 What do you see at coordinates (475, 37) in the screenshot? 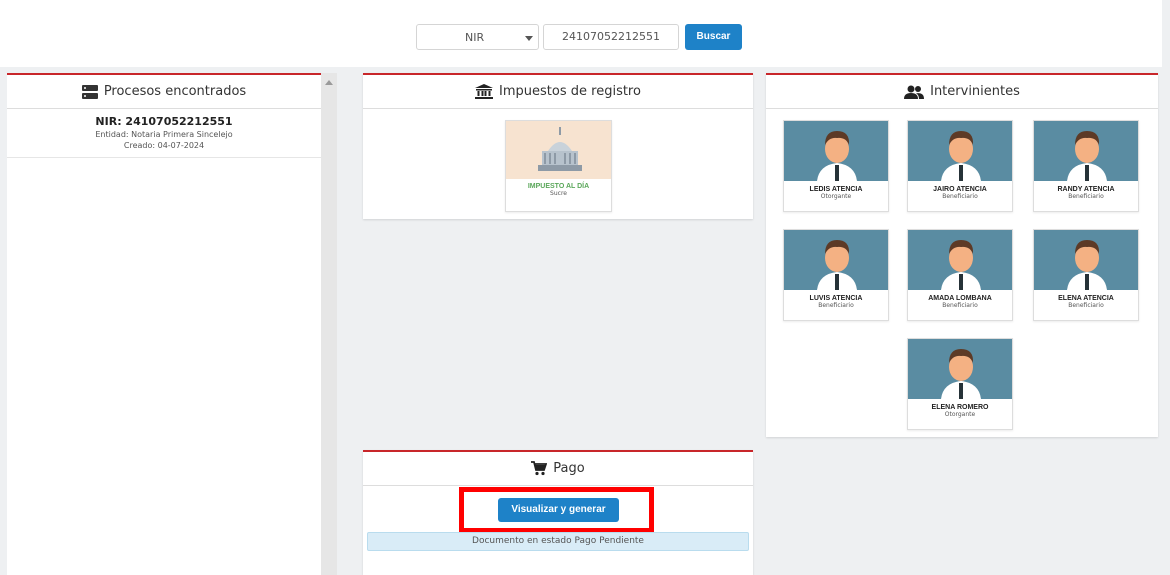
I see `search-type-value: NIR` at bounding box center [475, 37].